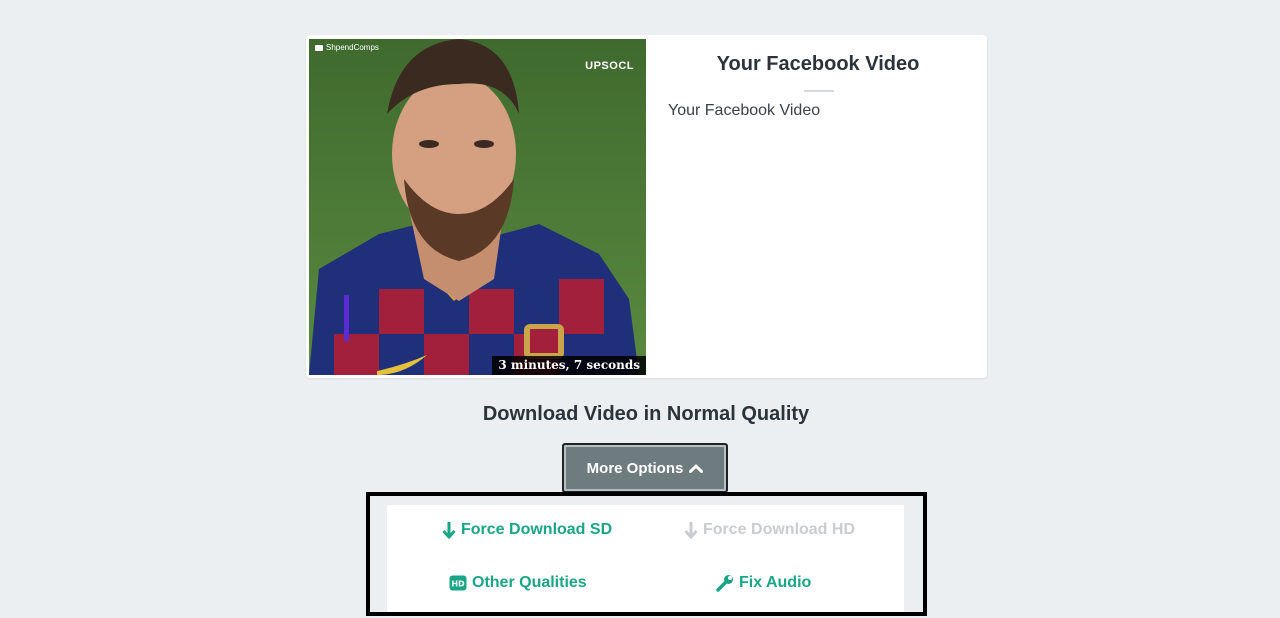  Describe the element at coordinates (537, 529) in the screenshot. I see `force-download-sd-label: Force Download SD` at that location.